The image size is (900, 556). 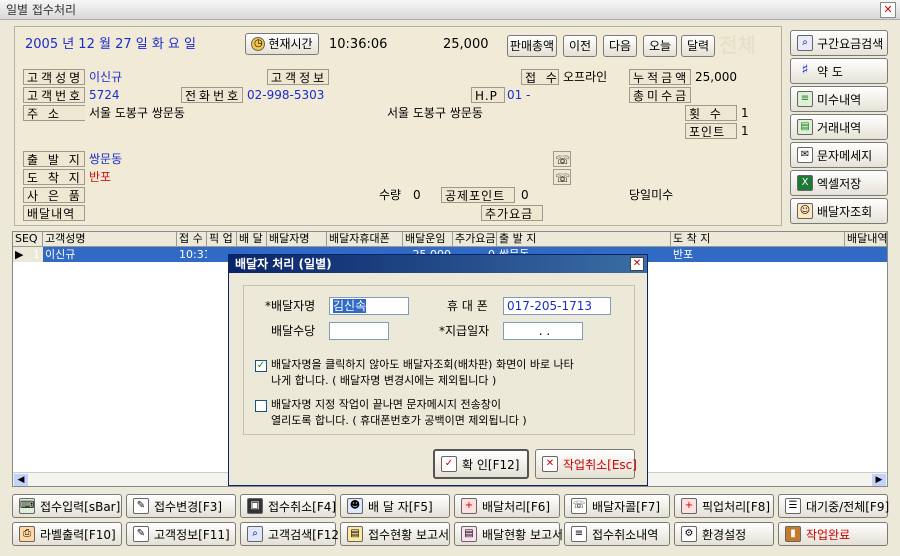 What do you see at coordinates (839, 71) in the screenshot?
I see `map-button: ♯ 약 도` at bounding box center [839, 71].